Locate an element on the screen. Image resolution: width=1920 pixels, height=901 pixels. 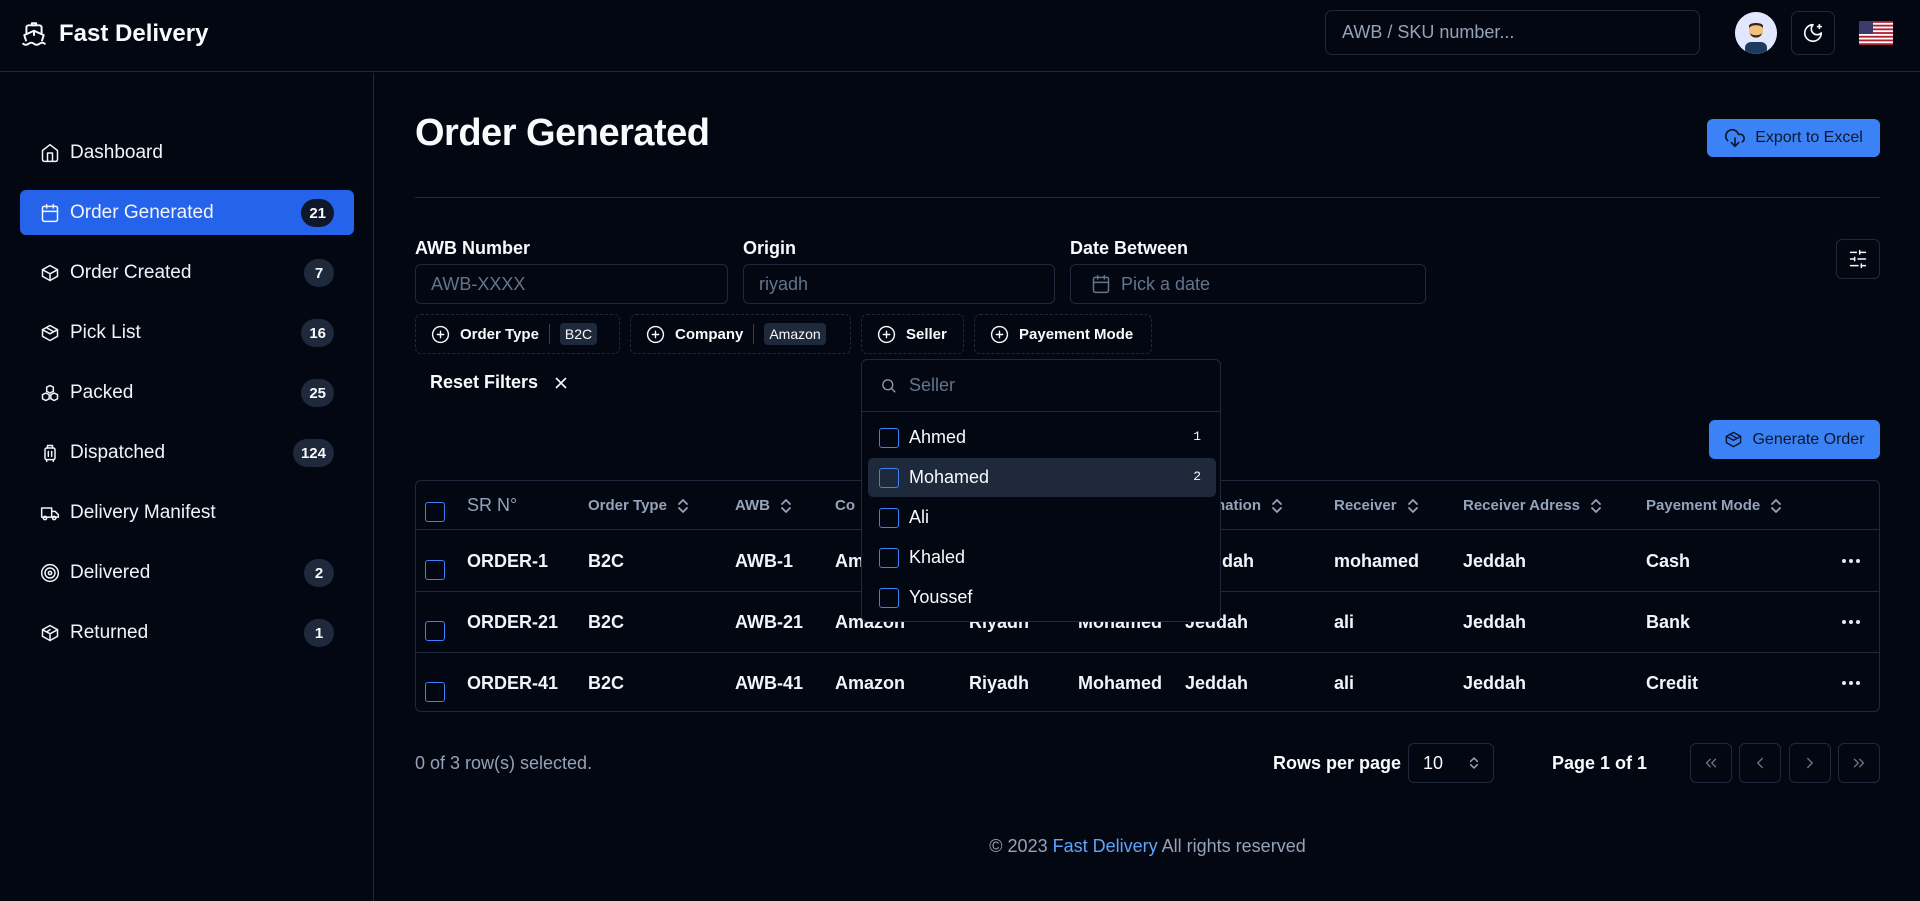
cell-sr: ORDER-1 is located at coordinates (508, 561).